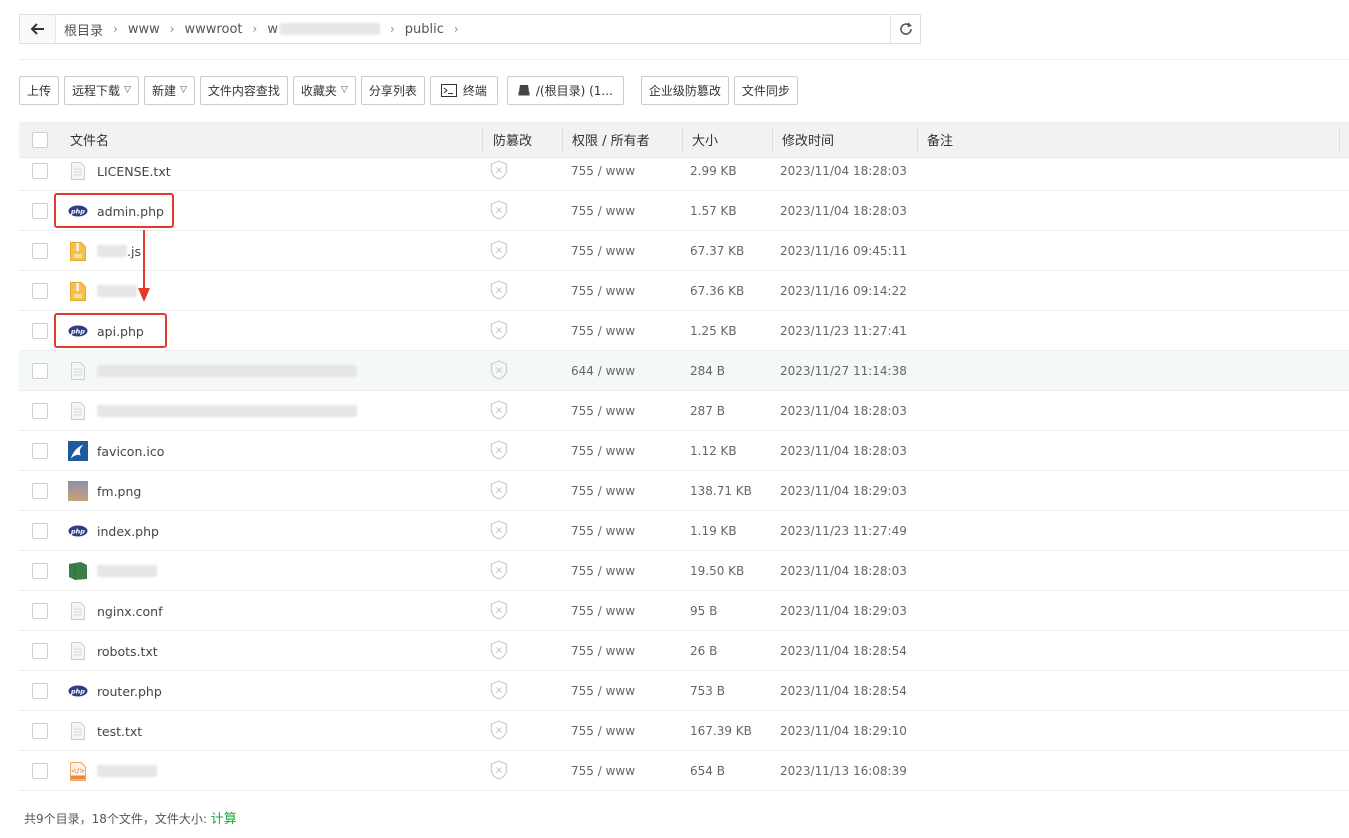  Describe the element at coordinates (324, 90) in the screenshot. I see `favorites-button: 收藏夹 ▽` at that location.